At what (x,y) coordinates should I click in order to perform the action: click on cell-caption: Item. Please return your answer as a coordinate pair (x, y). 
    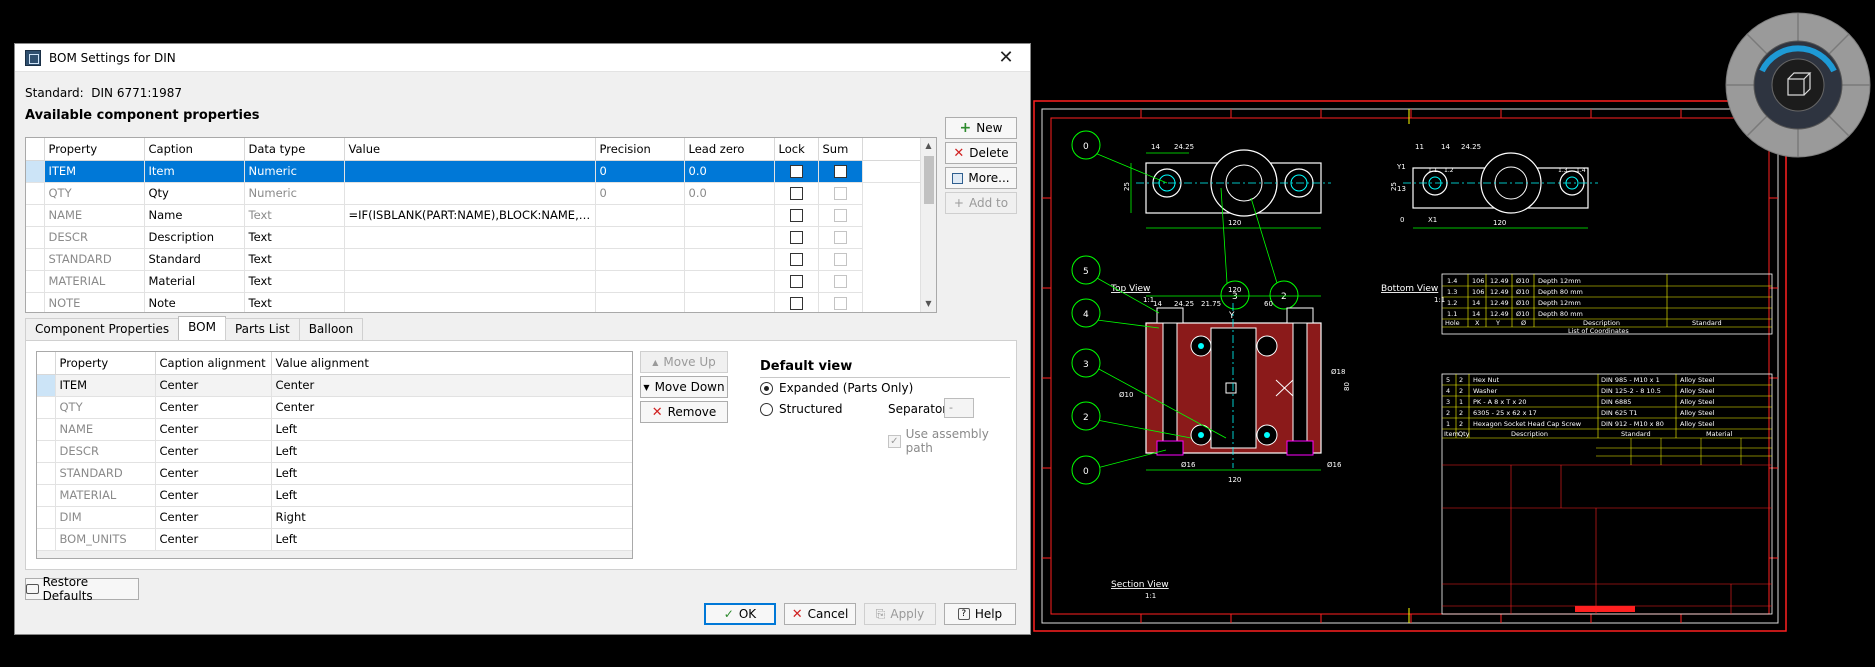
    Looking at the image, I should click on (194, 171).